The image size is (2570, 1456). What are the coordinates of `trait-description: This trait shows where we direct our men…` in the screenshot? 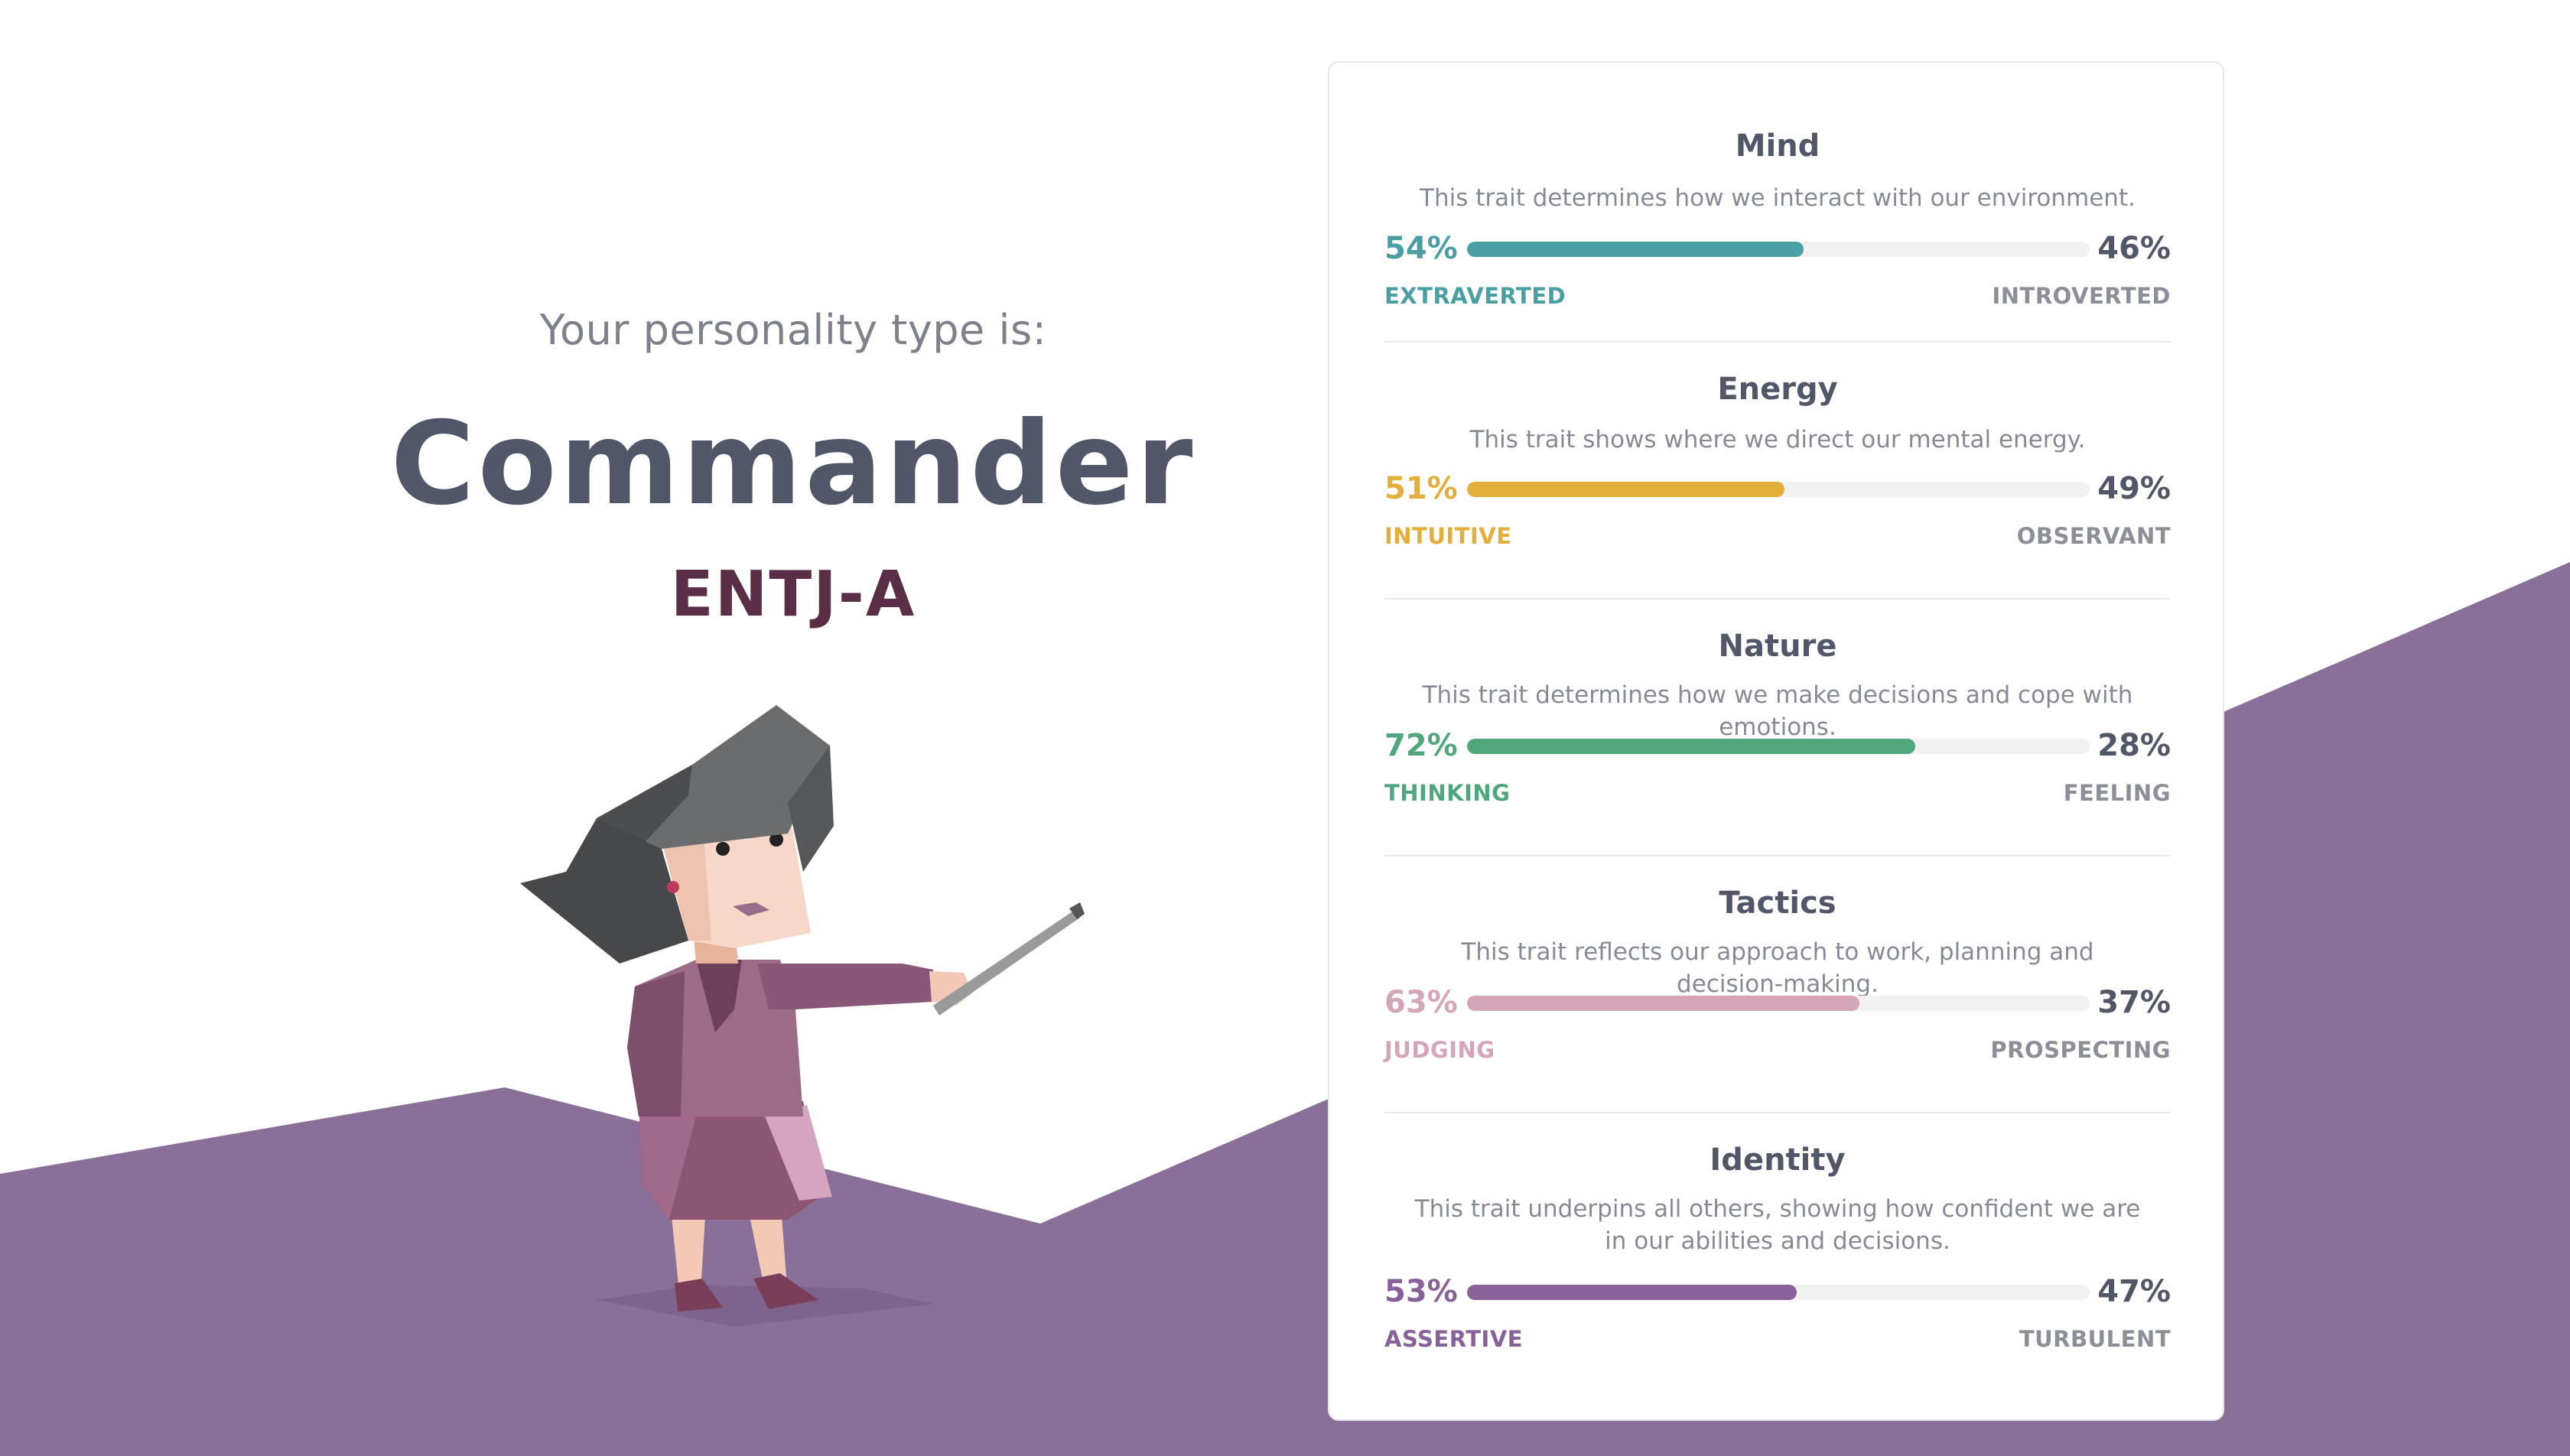 It's located at (1777, 439).